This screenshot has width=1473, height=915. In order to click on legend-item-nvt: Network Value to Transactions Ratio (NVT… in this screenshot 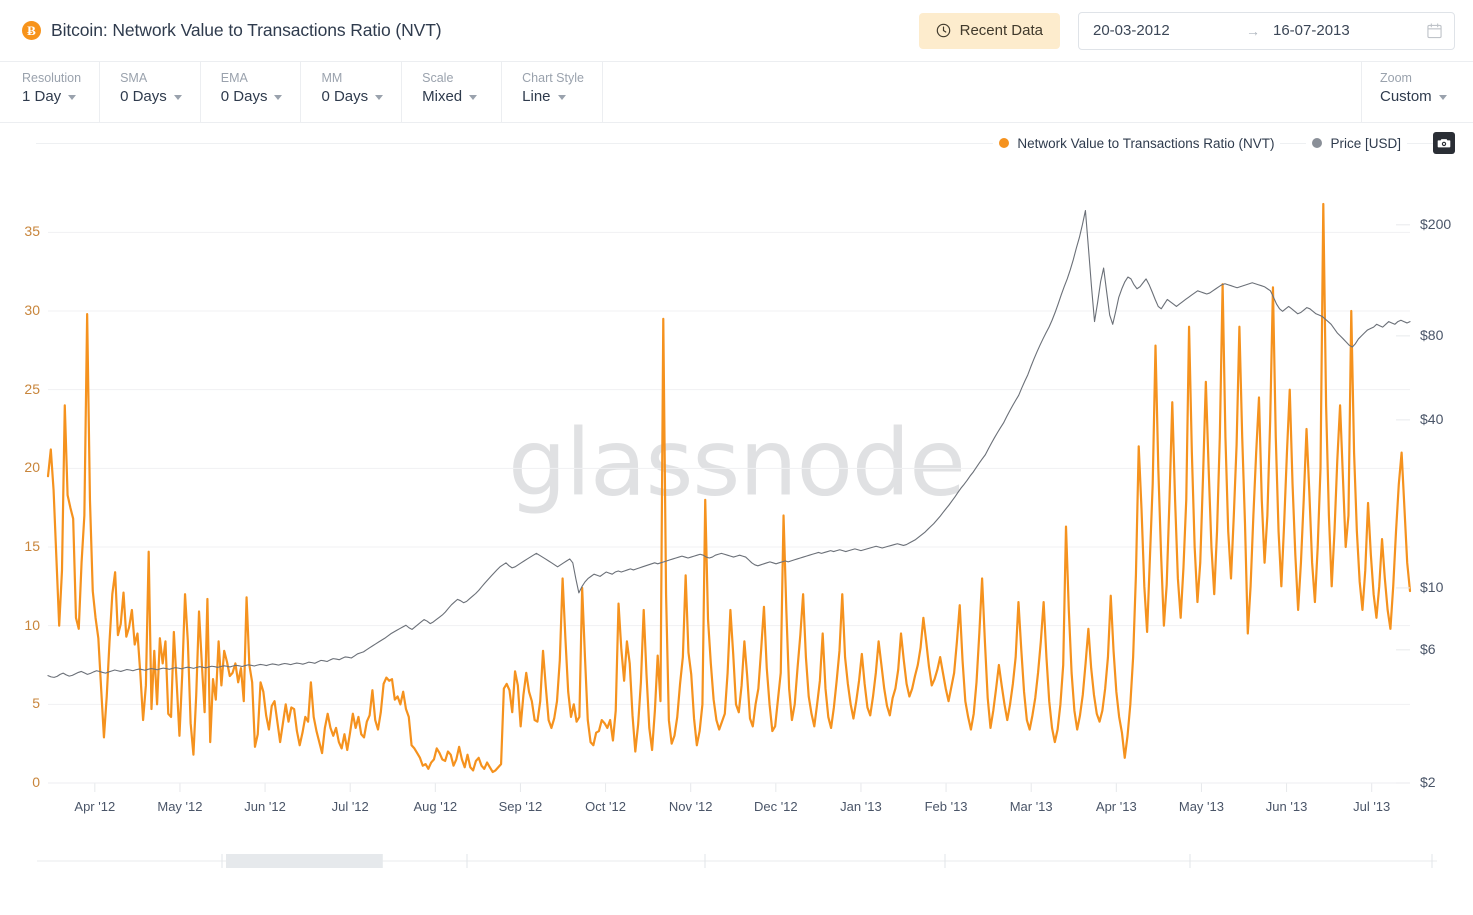, I will do `click(1137, 143)`.